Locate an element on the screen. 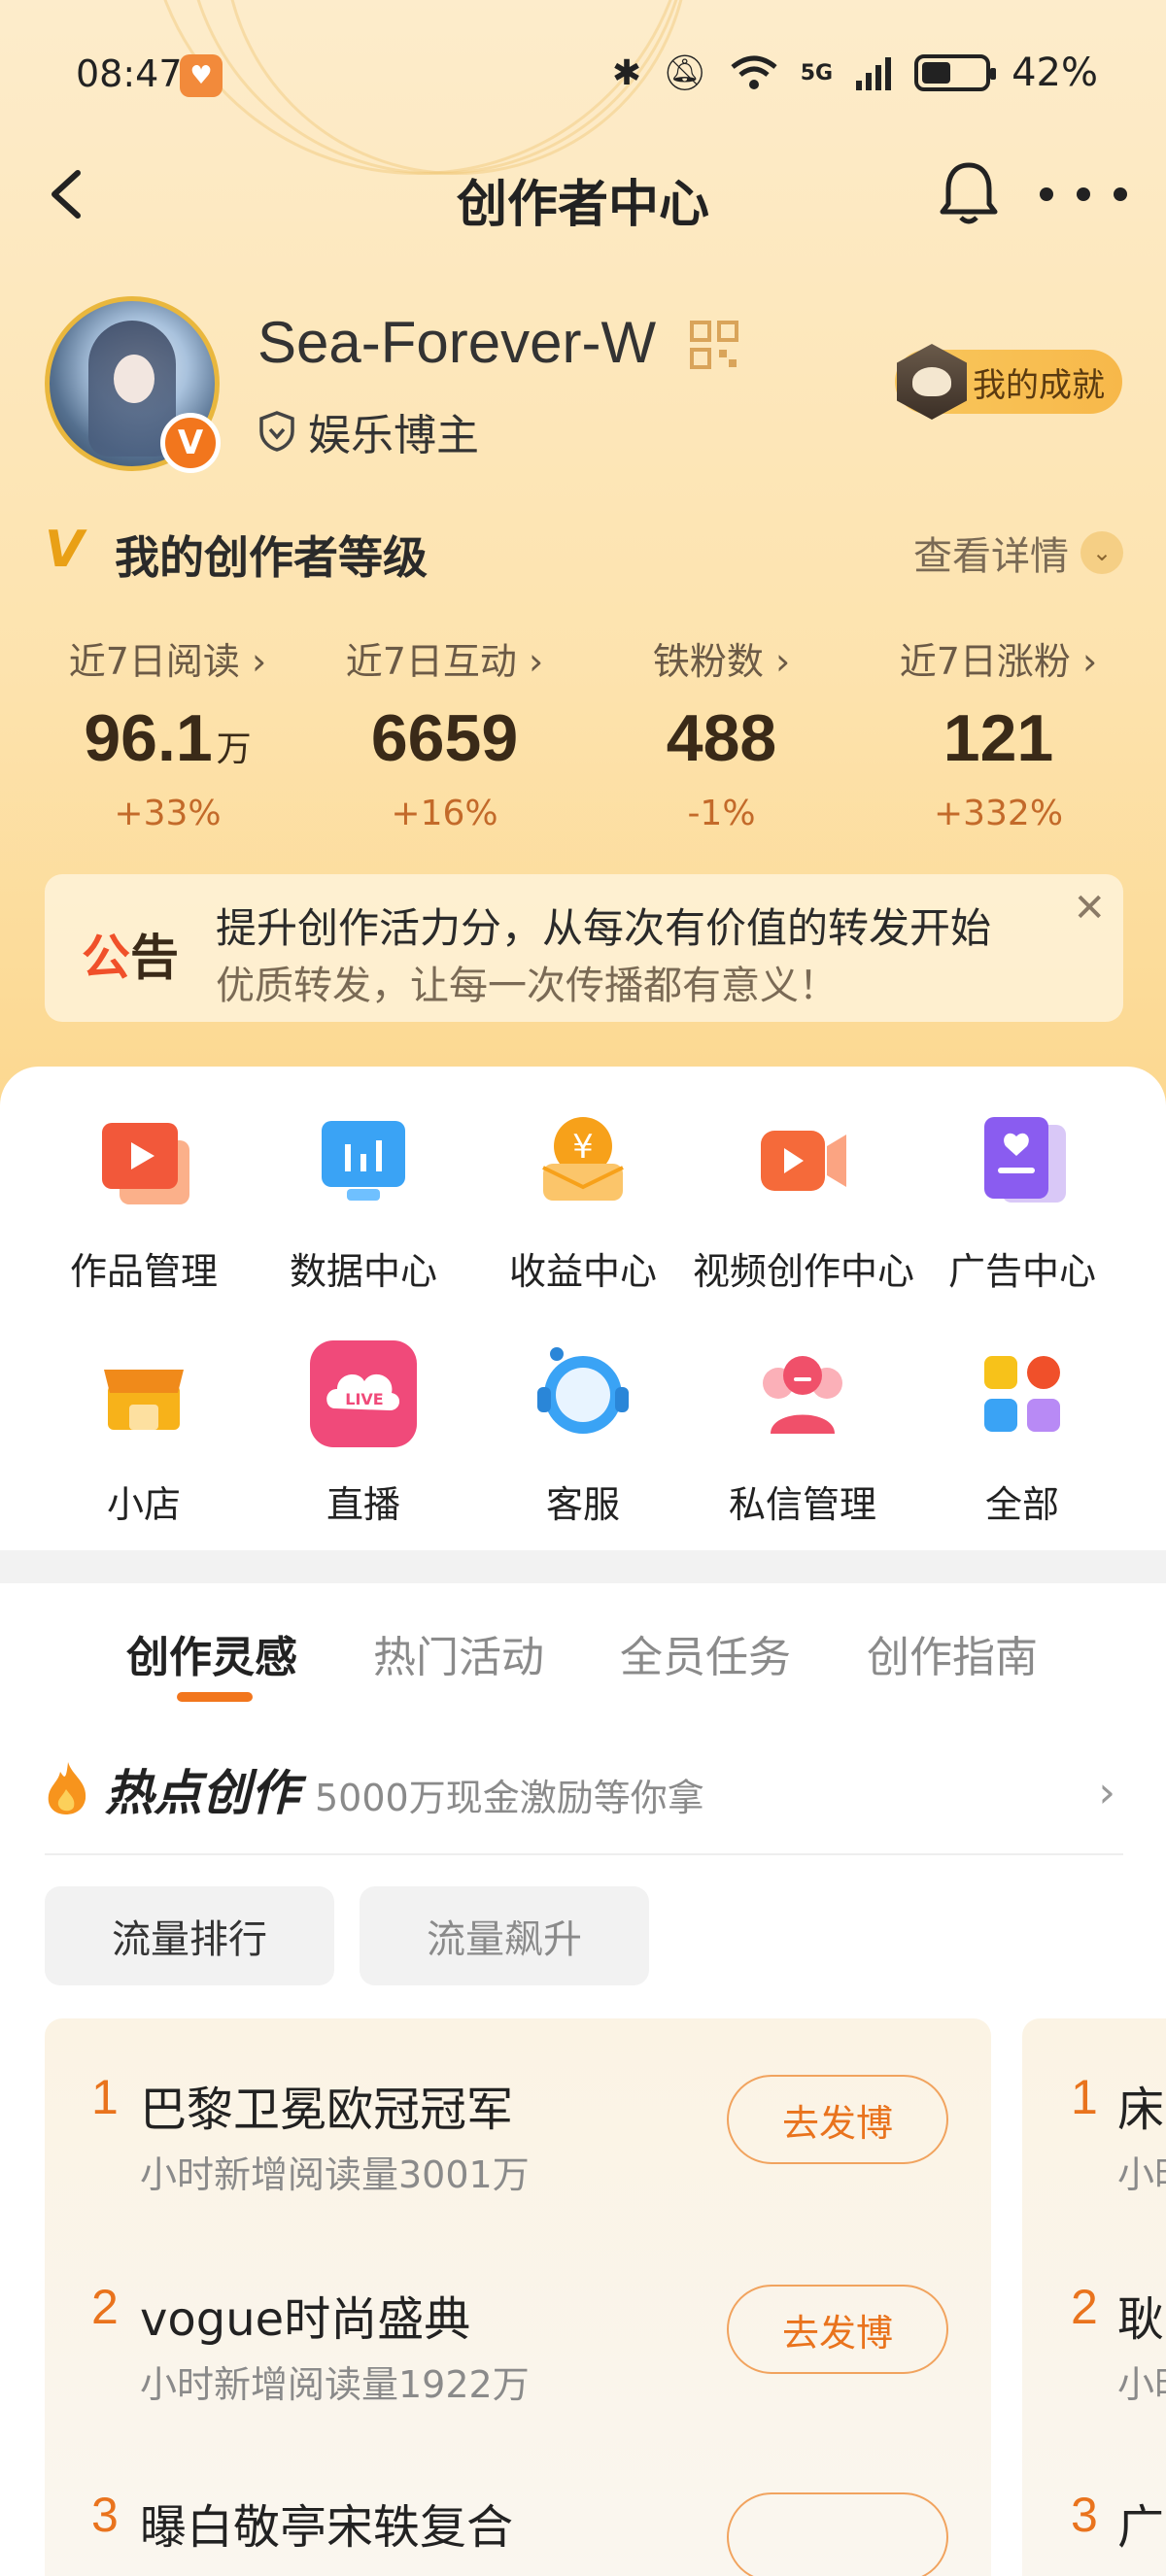  announcement-line1: 提升创作活力分，从每次有价值的转发开始 is located at coordinates (604, 928).